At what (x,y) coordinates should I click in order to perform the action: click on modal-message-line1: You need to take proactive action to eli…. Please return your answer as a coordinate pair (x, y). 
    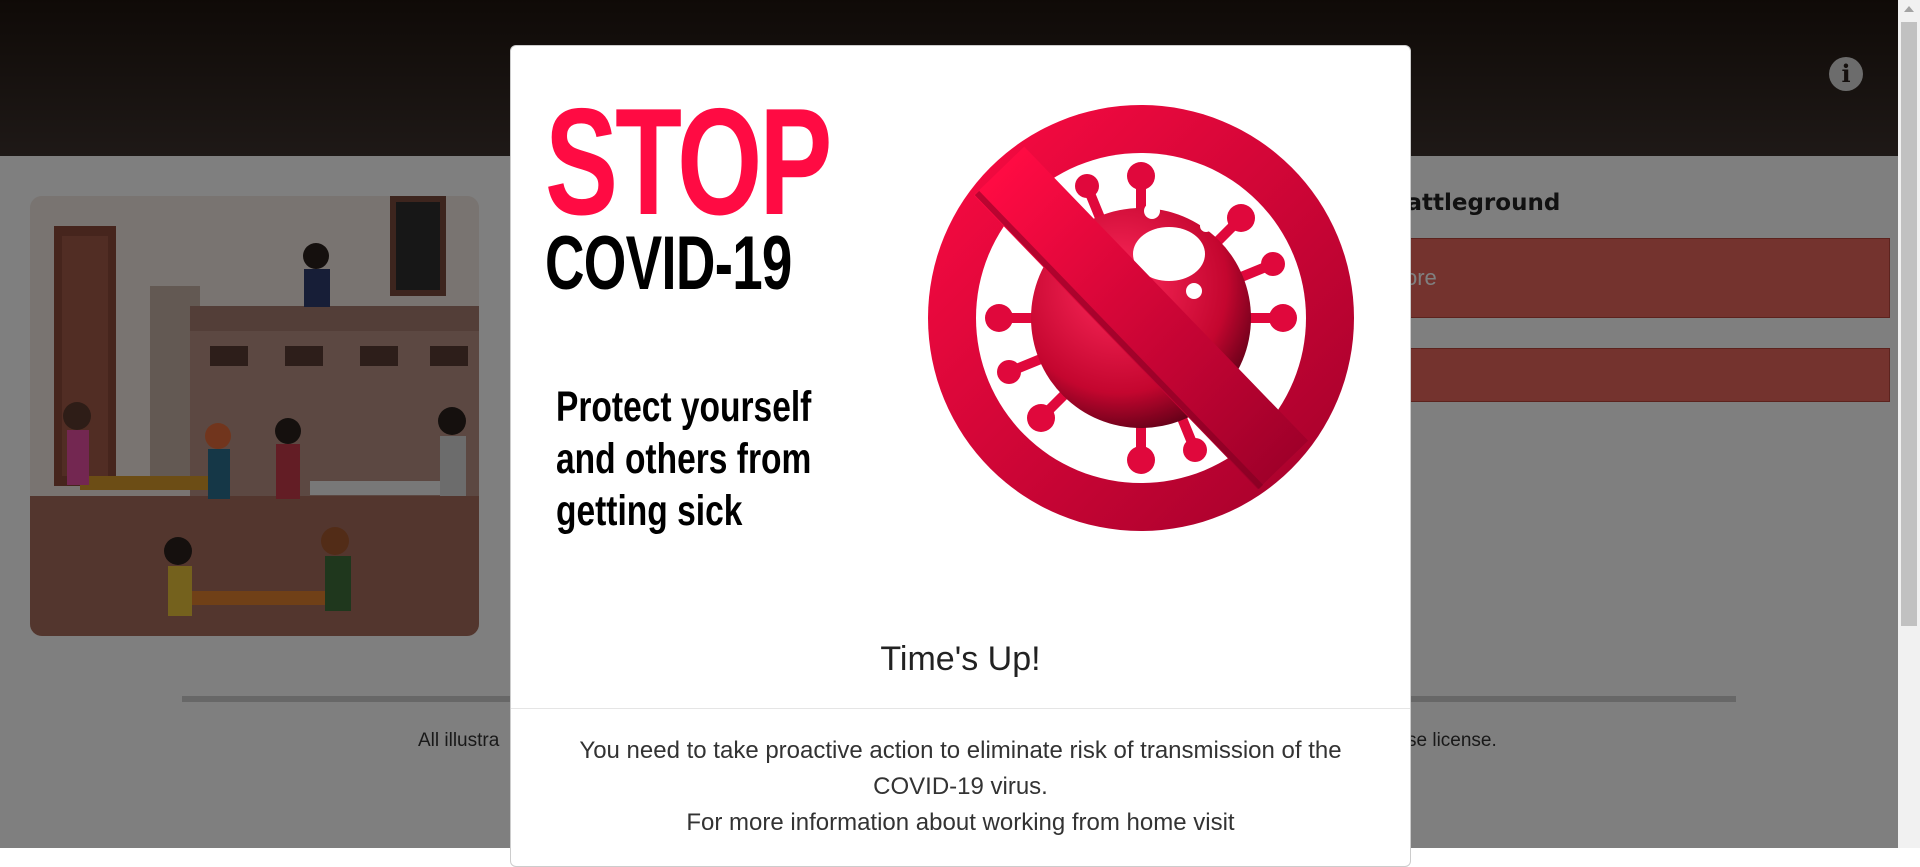
    Looking at the image, I should click on (960, 768).